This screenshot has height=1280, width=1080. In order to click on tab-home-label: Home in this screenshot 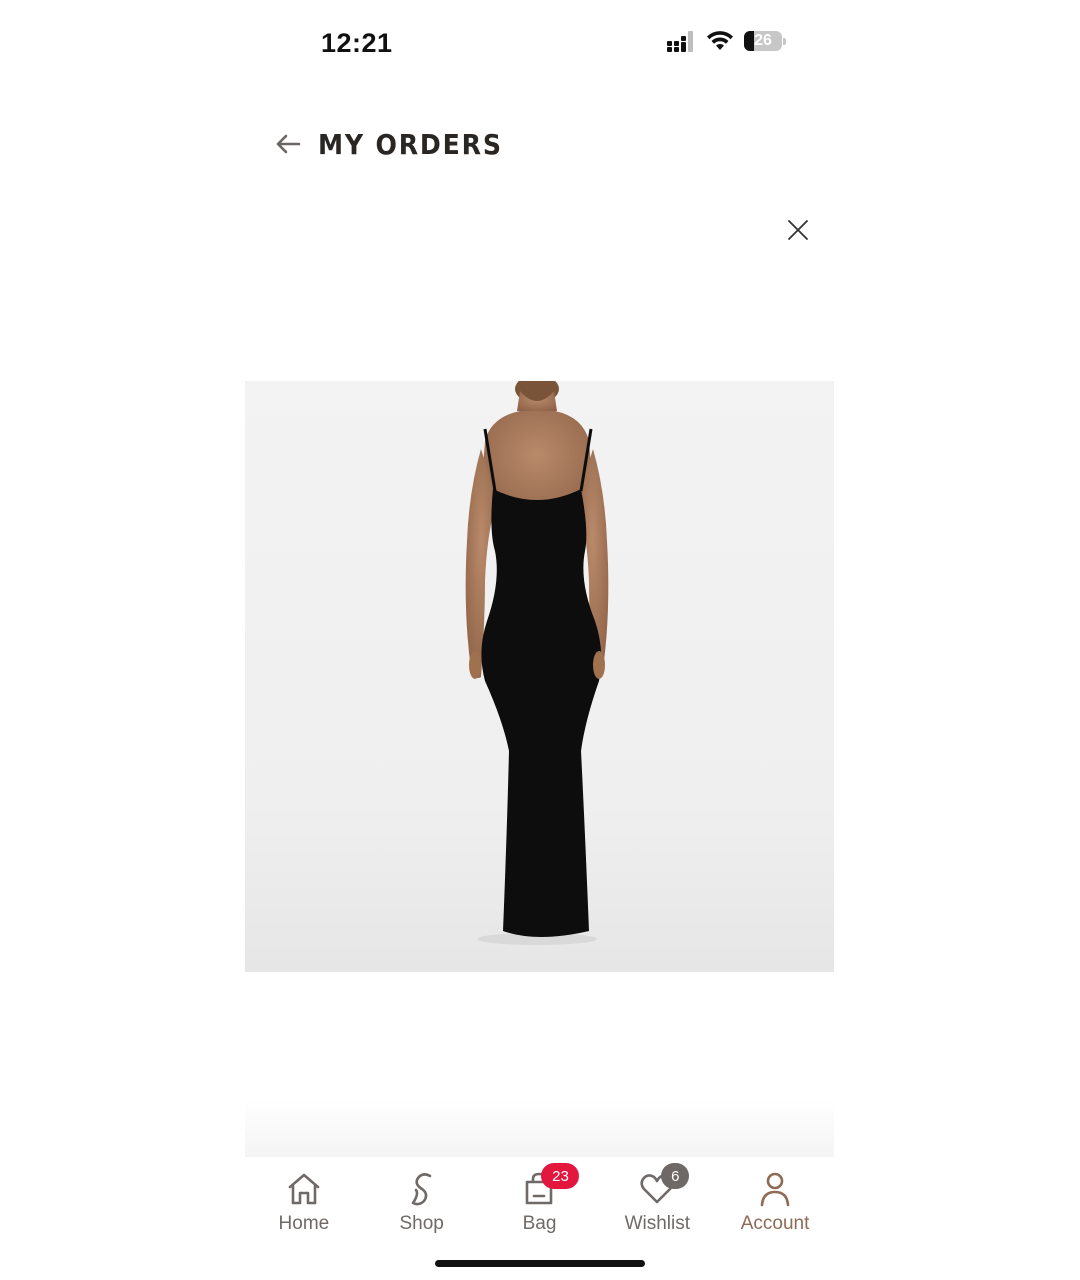, I will do `click(304, 1223)`.